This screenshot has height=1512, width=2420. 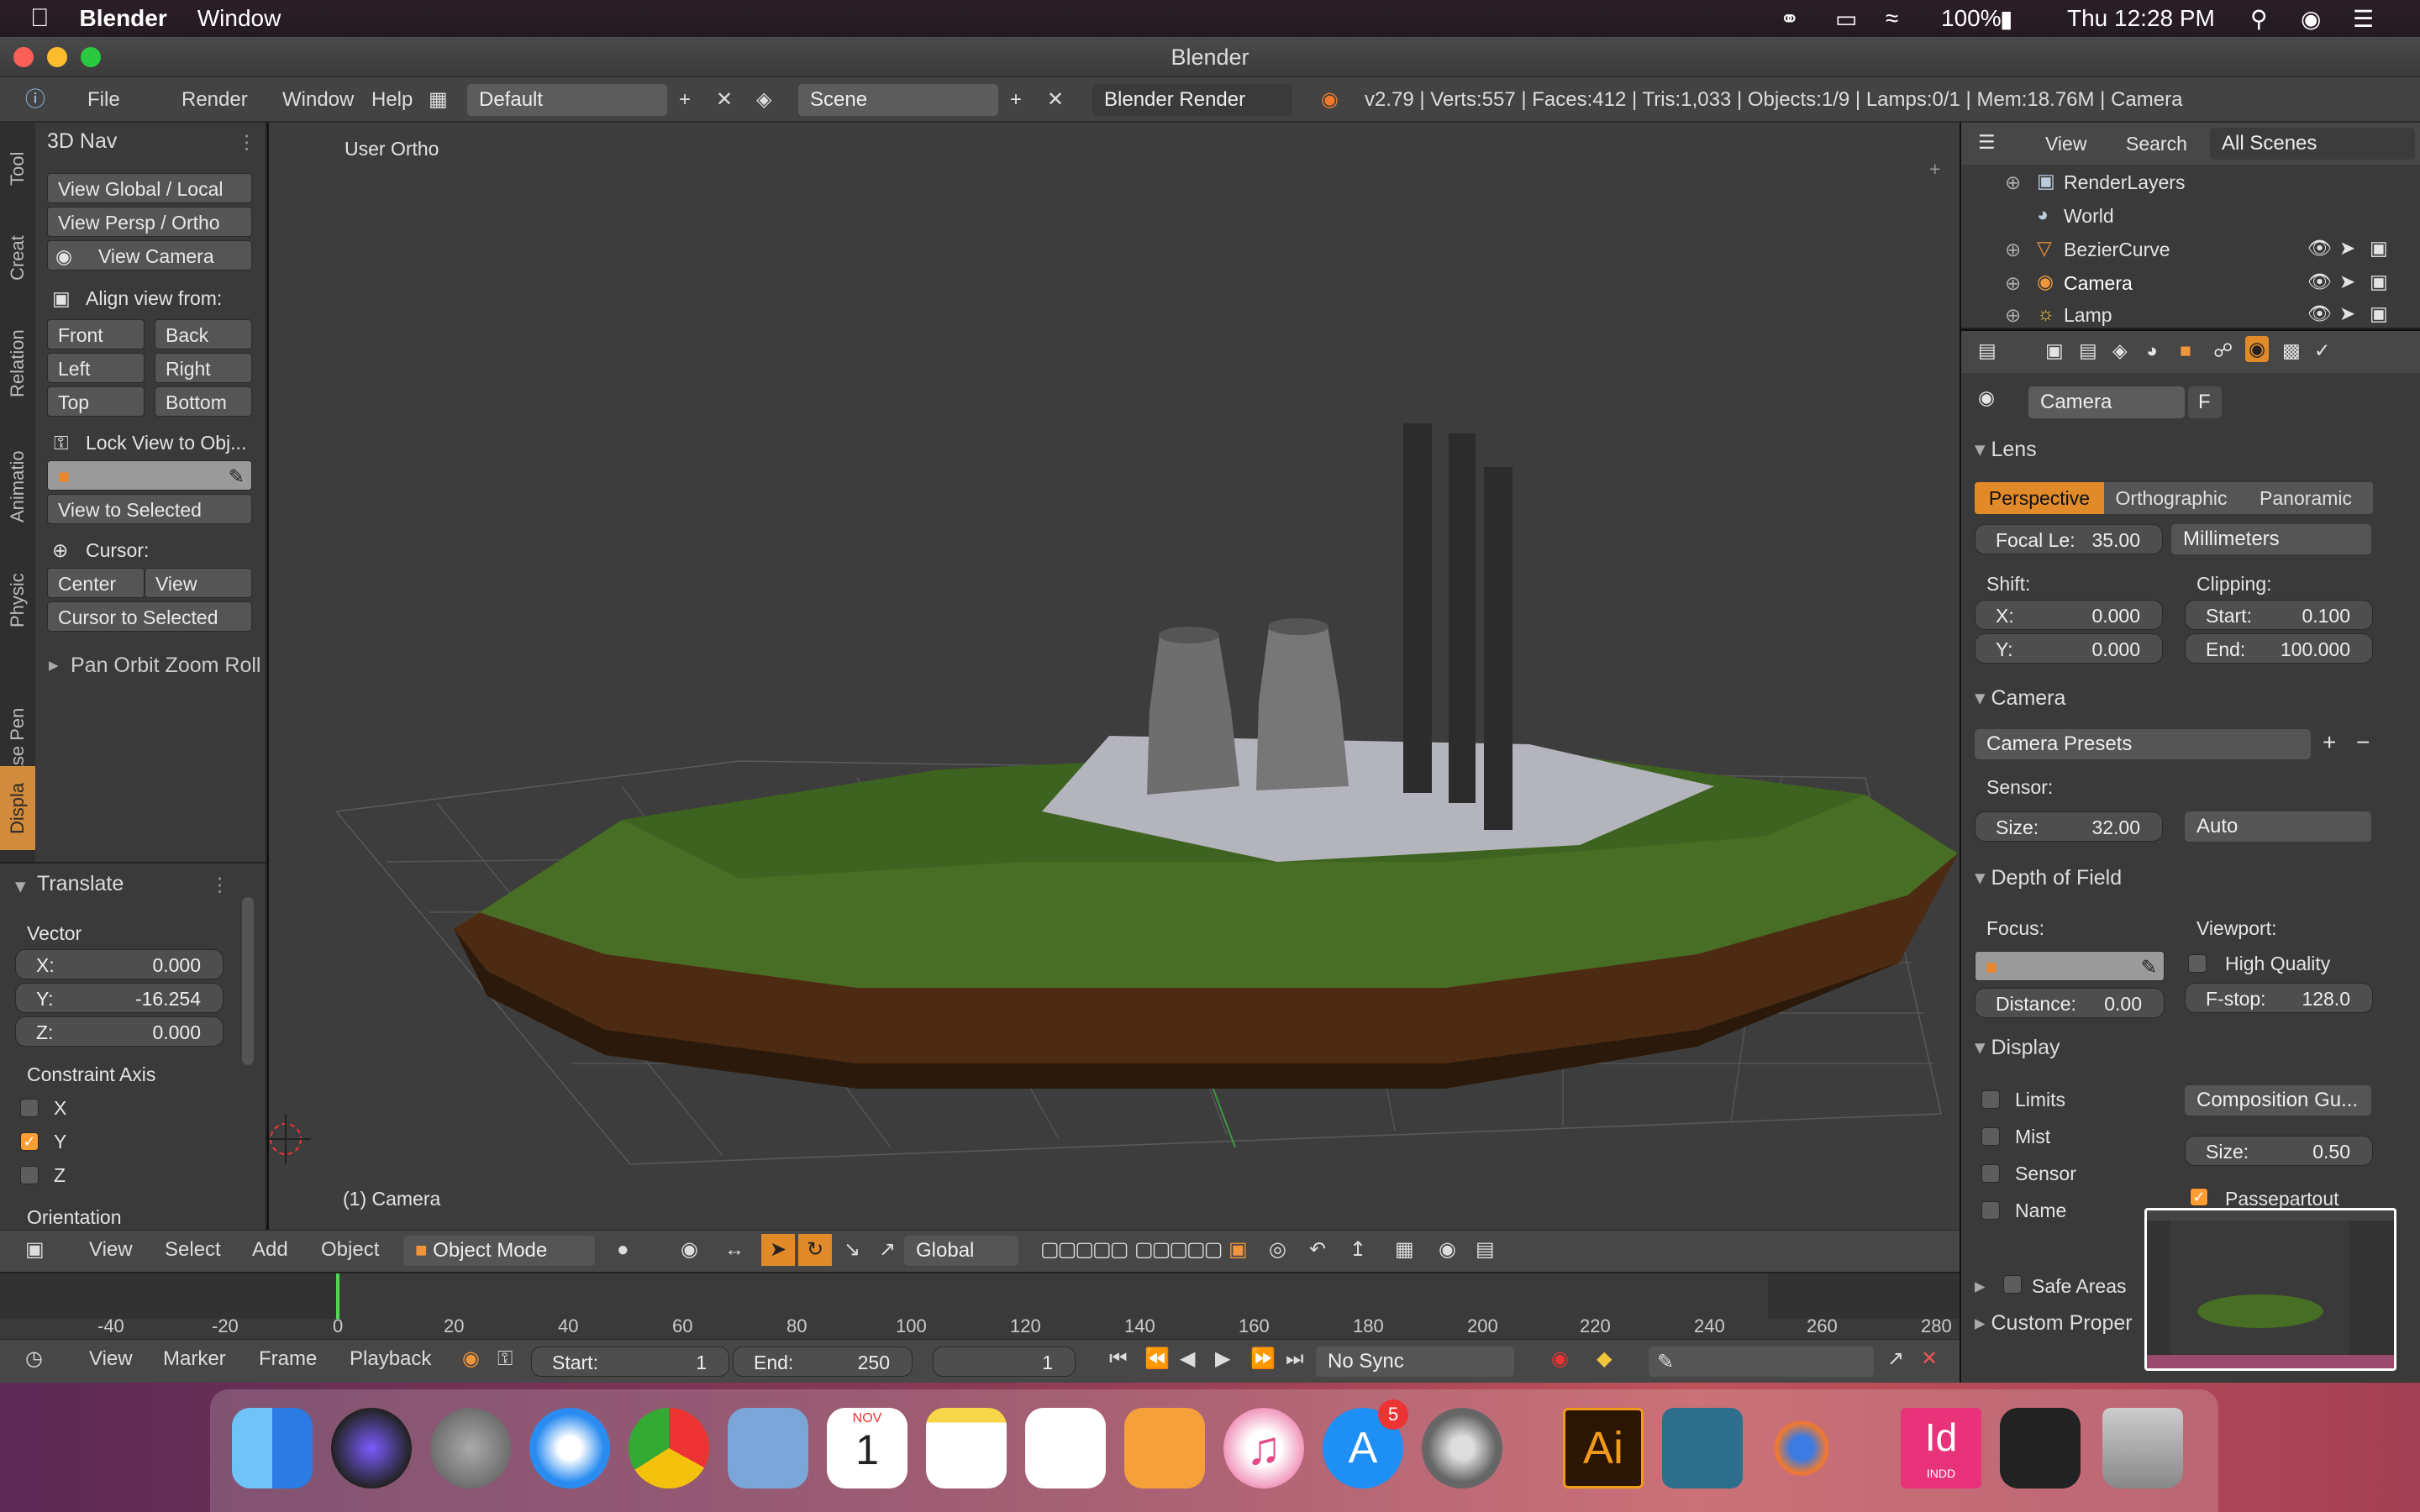 I want to click on outliner-row: ⊕ ◉ Camera 👁 ➤ ▣, so click(x=2190, y=284).